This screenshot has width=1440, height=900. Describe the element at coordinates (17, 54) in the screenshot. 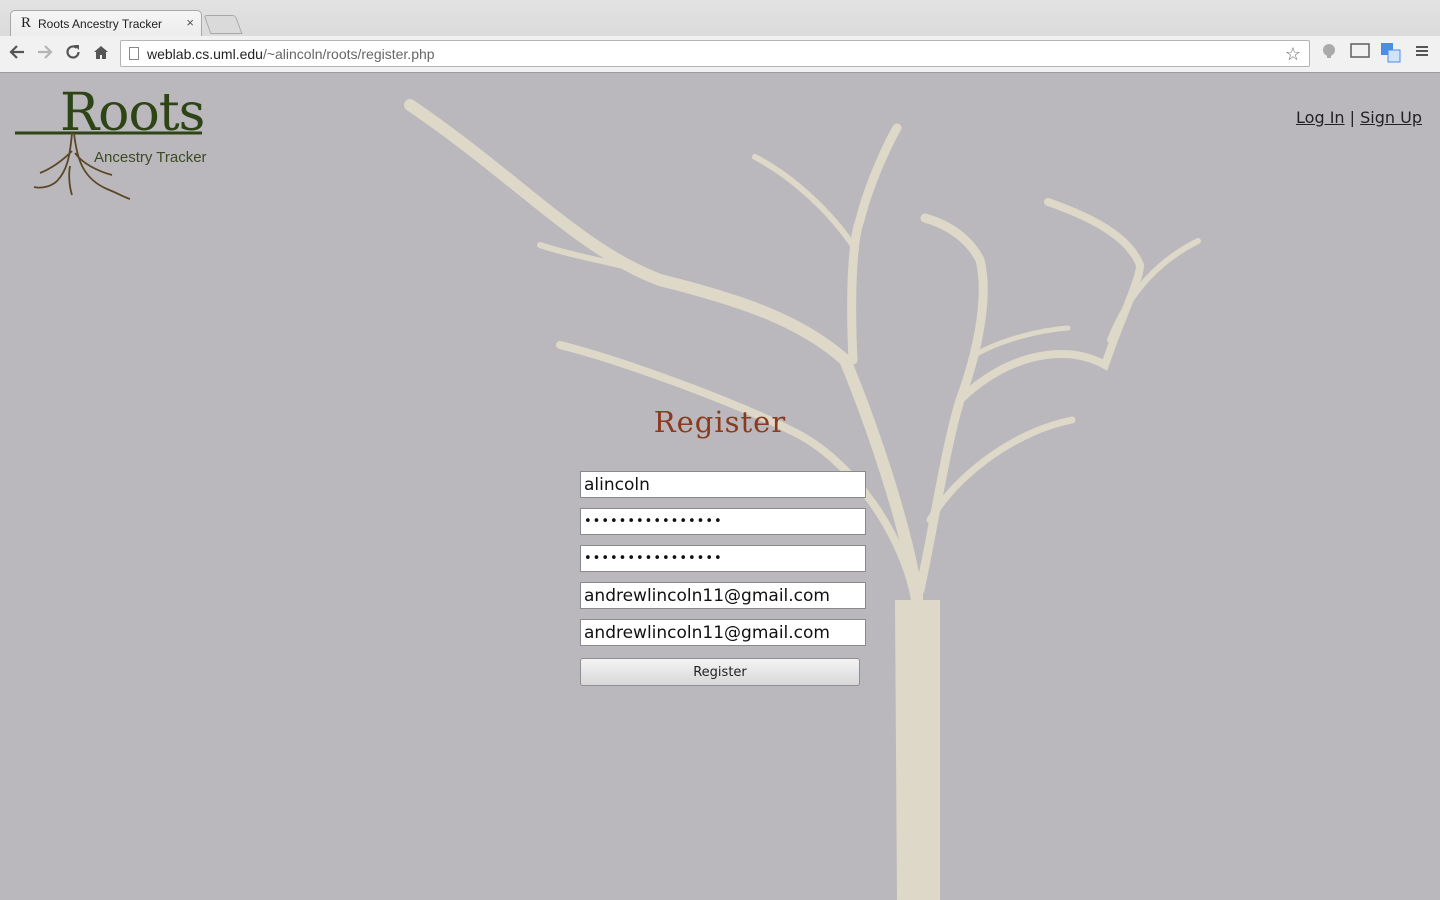

I see `back-icon` at that location.